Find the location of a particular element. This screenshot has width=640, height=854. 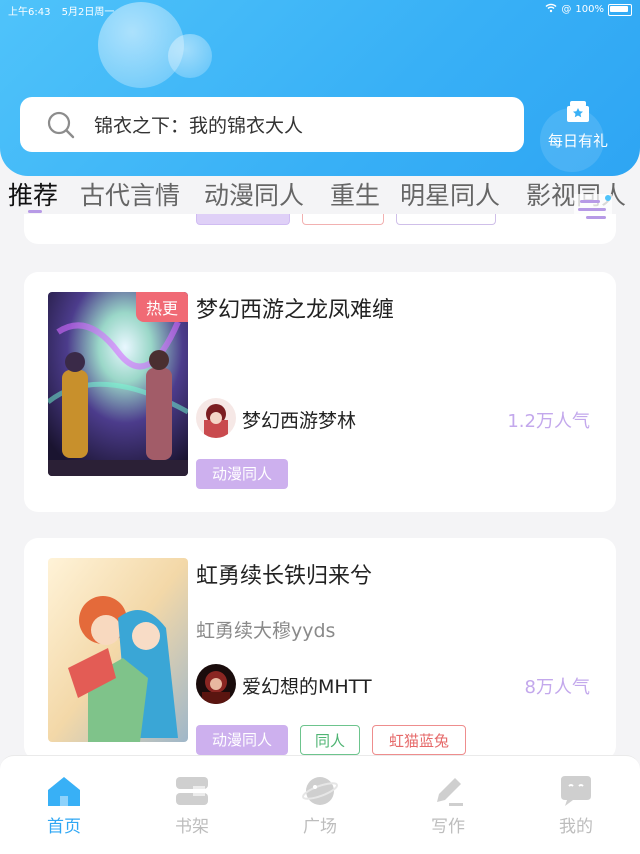

nav-home-label: 首页 is located at coordinates (64, 827).